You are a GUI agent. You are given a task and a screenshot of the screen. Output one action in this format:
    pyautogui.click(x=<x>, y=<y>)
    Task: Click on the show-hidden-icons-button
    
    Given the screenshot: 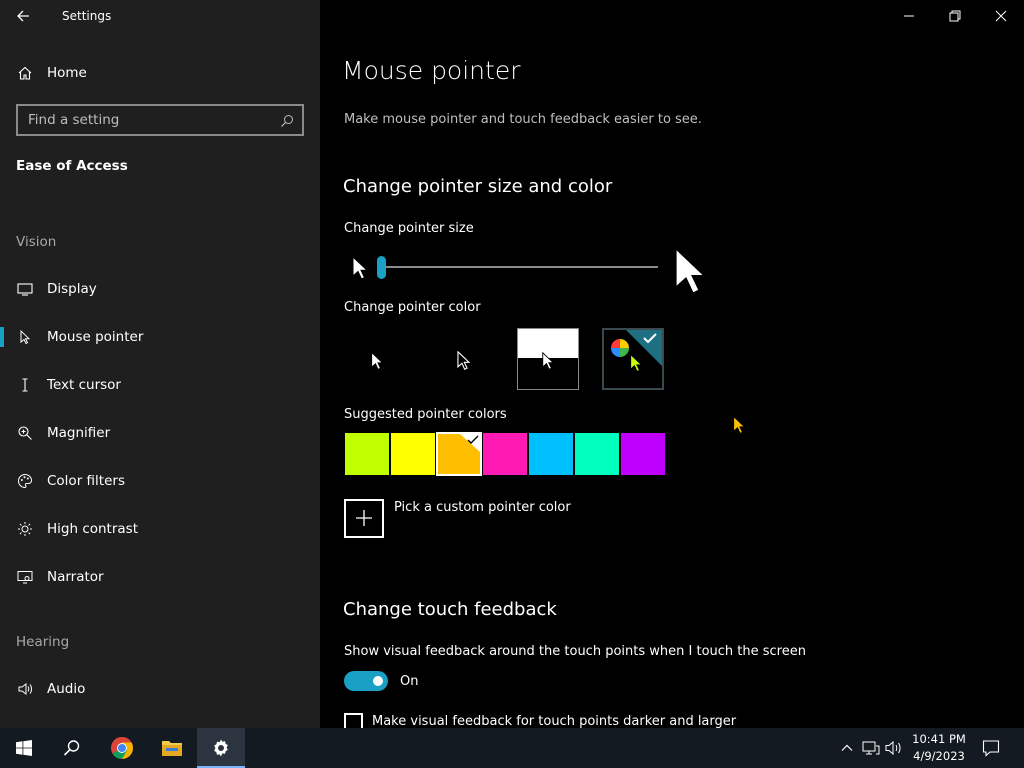 What is the action you would take?
    pyautogui.click(x=847, y=748)
    